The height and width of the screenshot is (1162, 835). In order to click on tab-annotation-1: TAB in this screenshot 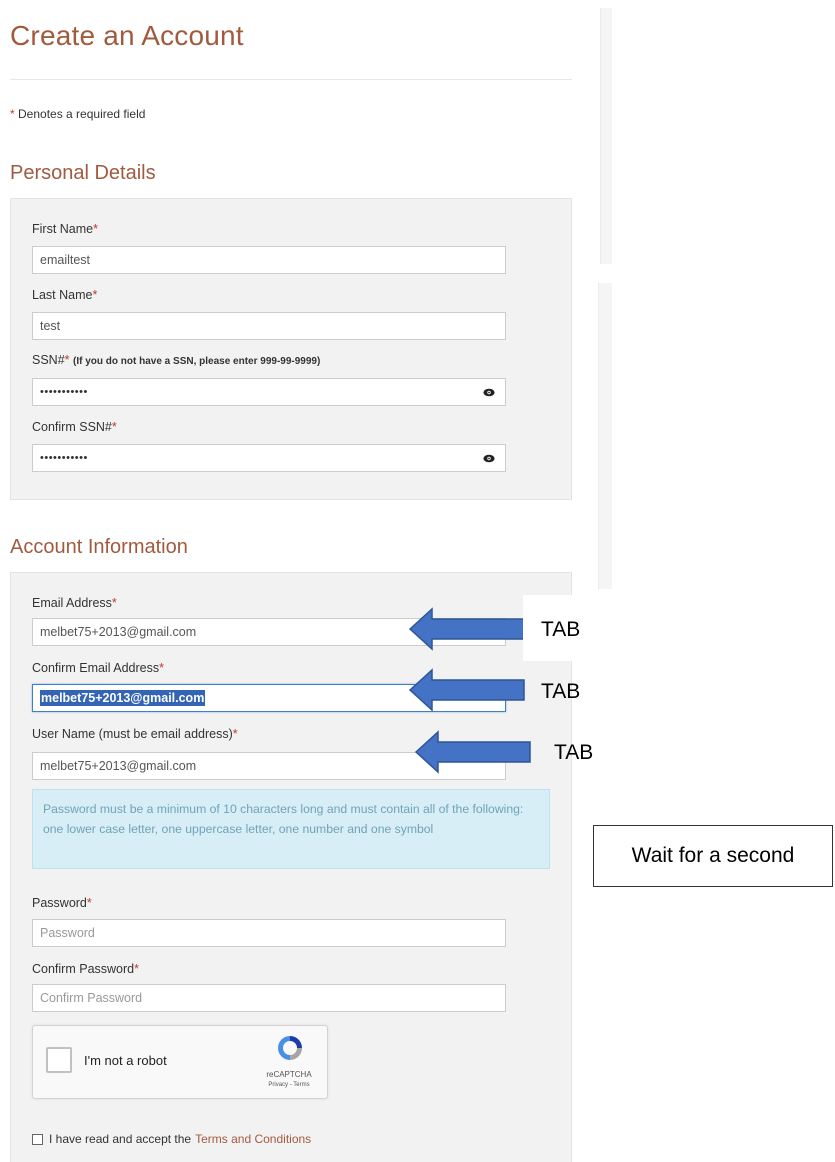, I will do `click(561, 629)`.